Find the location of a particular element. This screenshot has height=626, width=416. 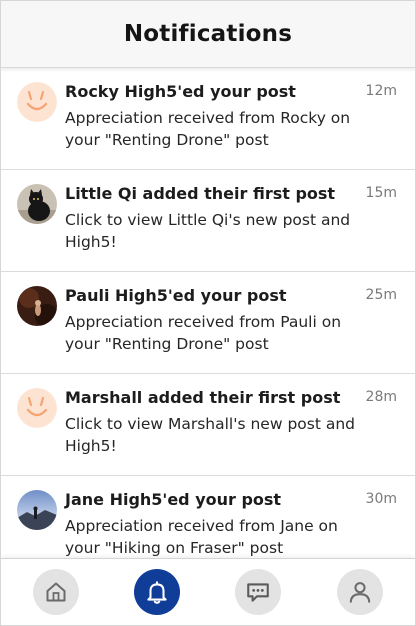

chat-icon is located at coordinates (258, 592).